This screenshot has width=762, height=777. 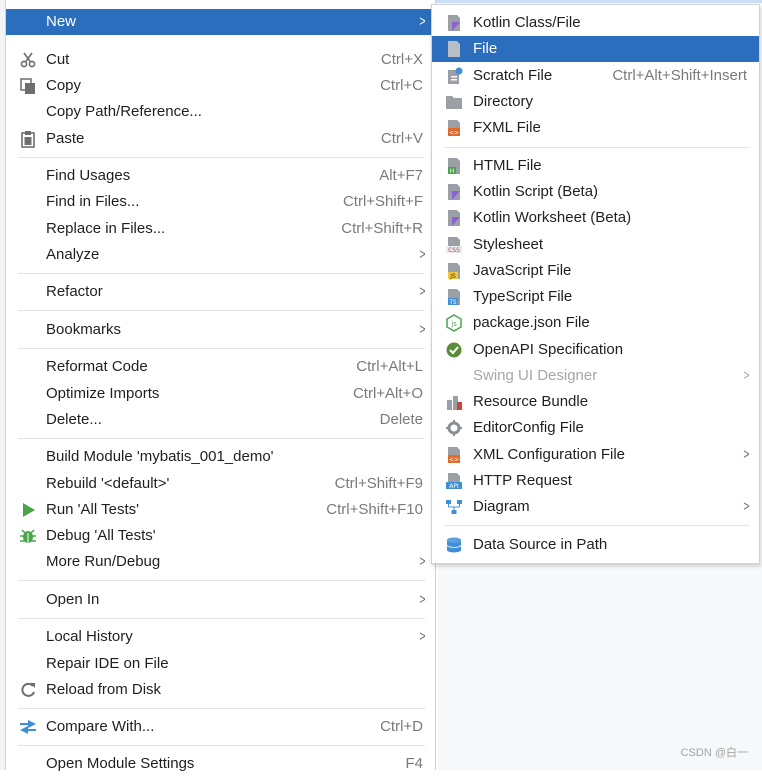 I want to click on submenu-item-kotlin-class: Kotlin Class/File, so click(x=595, y=23).